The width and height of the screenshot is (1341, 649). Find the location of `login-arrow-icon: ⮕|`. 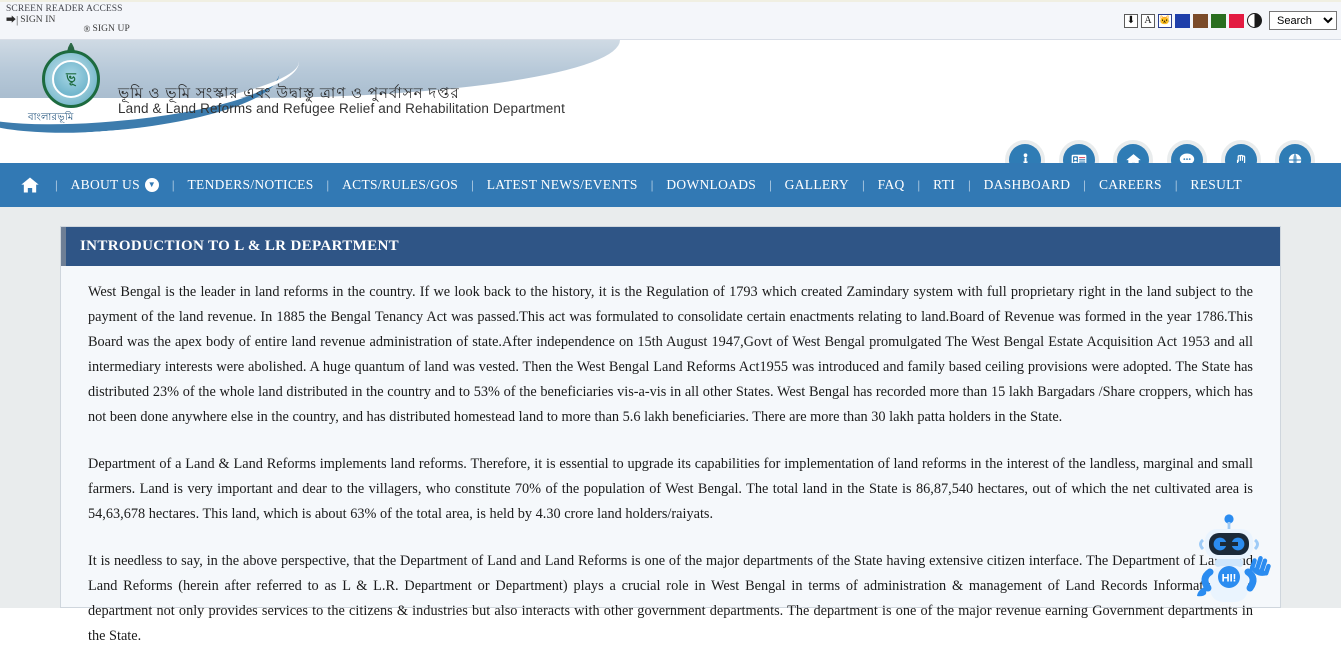

login-arrow-icon: ⮕| is located at coordinates (12, 20).